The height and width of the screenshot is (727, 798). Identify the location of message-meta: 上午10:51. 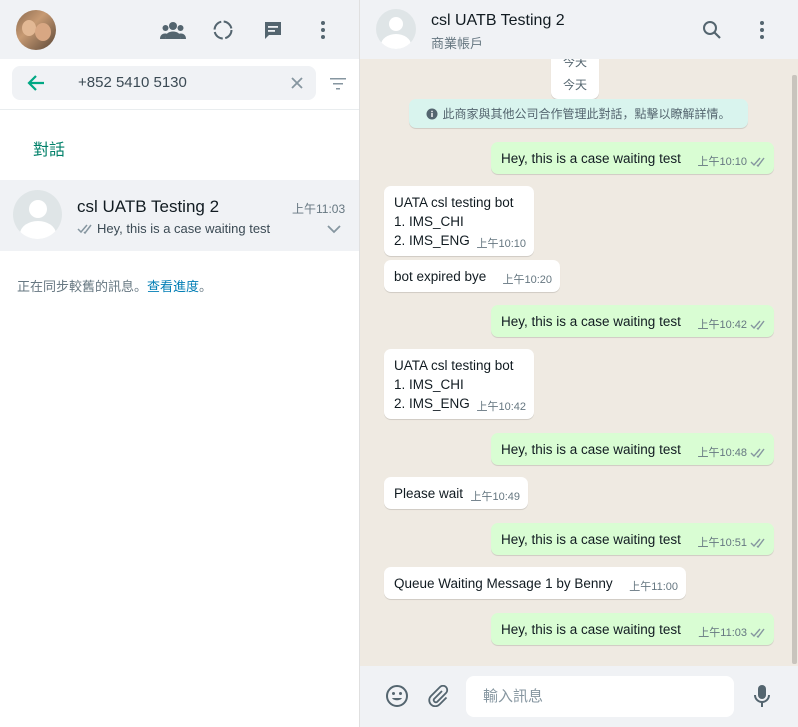
(731, 542).